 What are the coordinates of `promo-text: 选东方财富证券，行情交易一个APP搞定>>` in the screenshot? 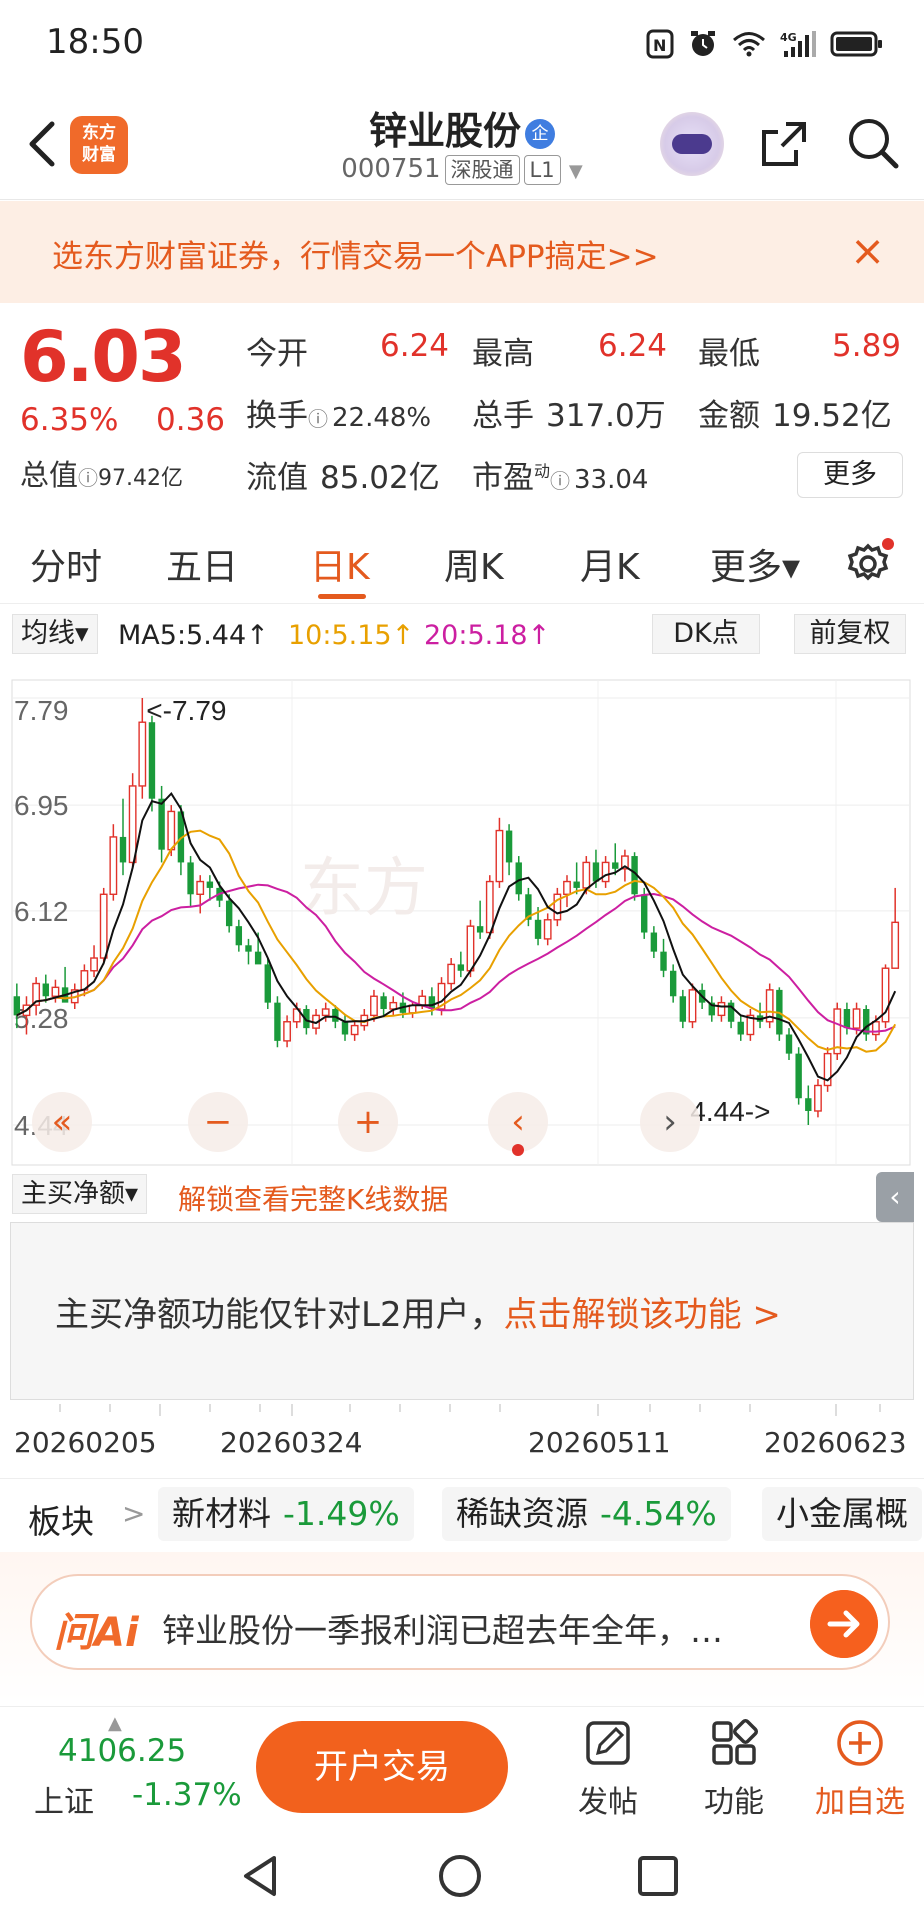 It's located at (355, 253).